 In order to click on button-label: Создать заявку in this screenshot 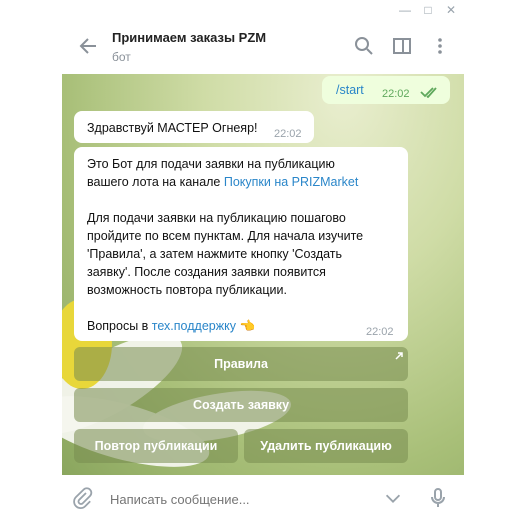, I will do `click(241, 405)`.